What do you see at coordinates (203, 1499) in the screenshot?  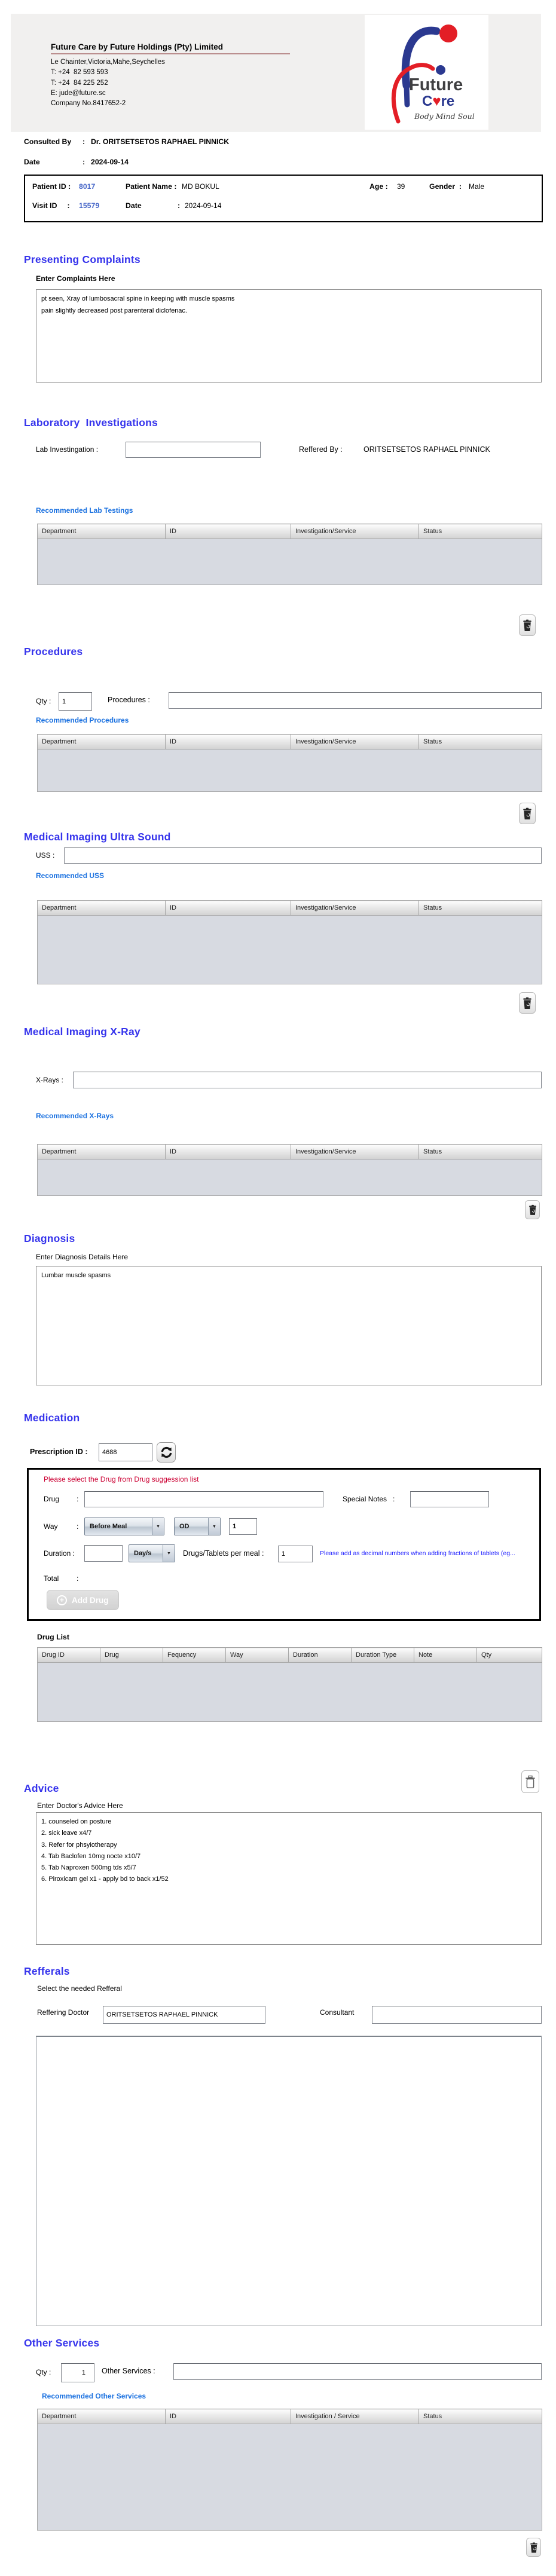 I see `drug-input` at bounding box center [203, 1499].